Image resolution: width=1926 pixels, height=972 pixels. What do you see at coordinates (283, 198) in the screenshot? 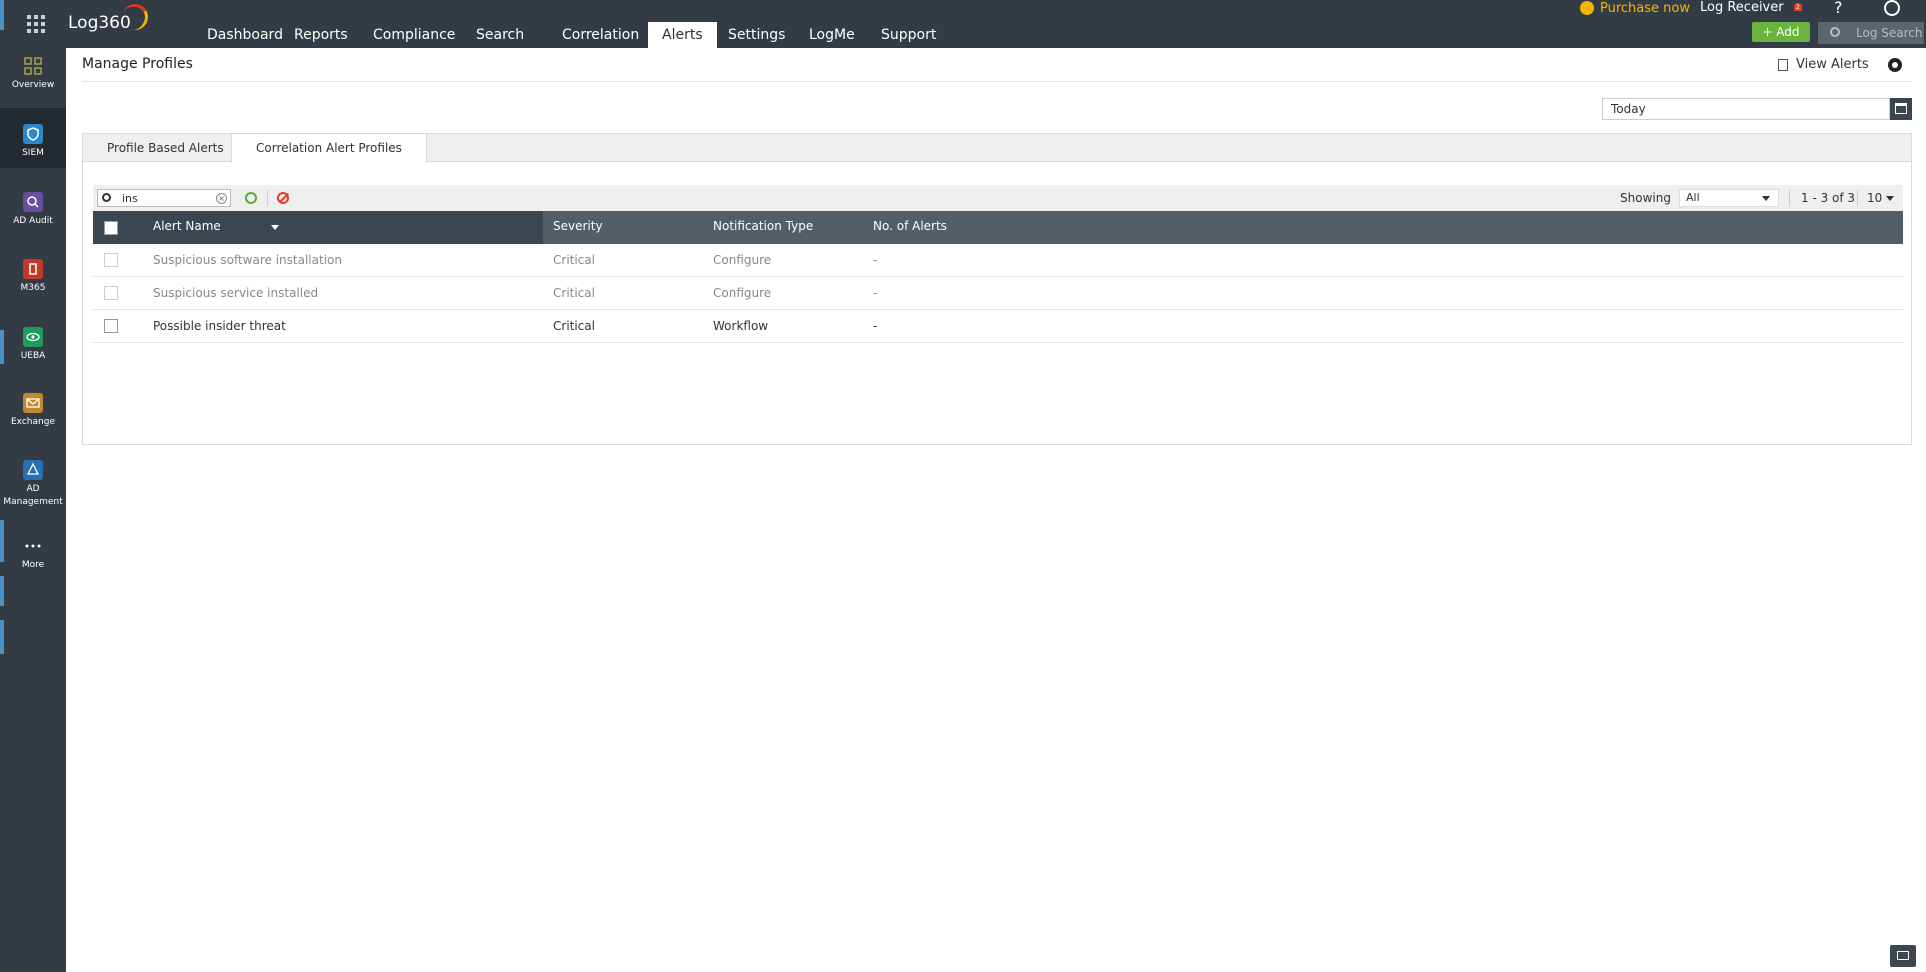
I see `cancel-filter-icon` at bounding box center [283, 198].